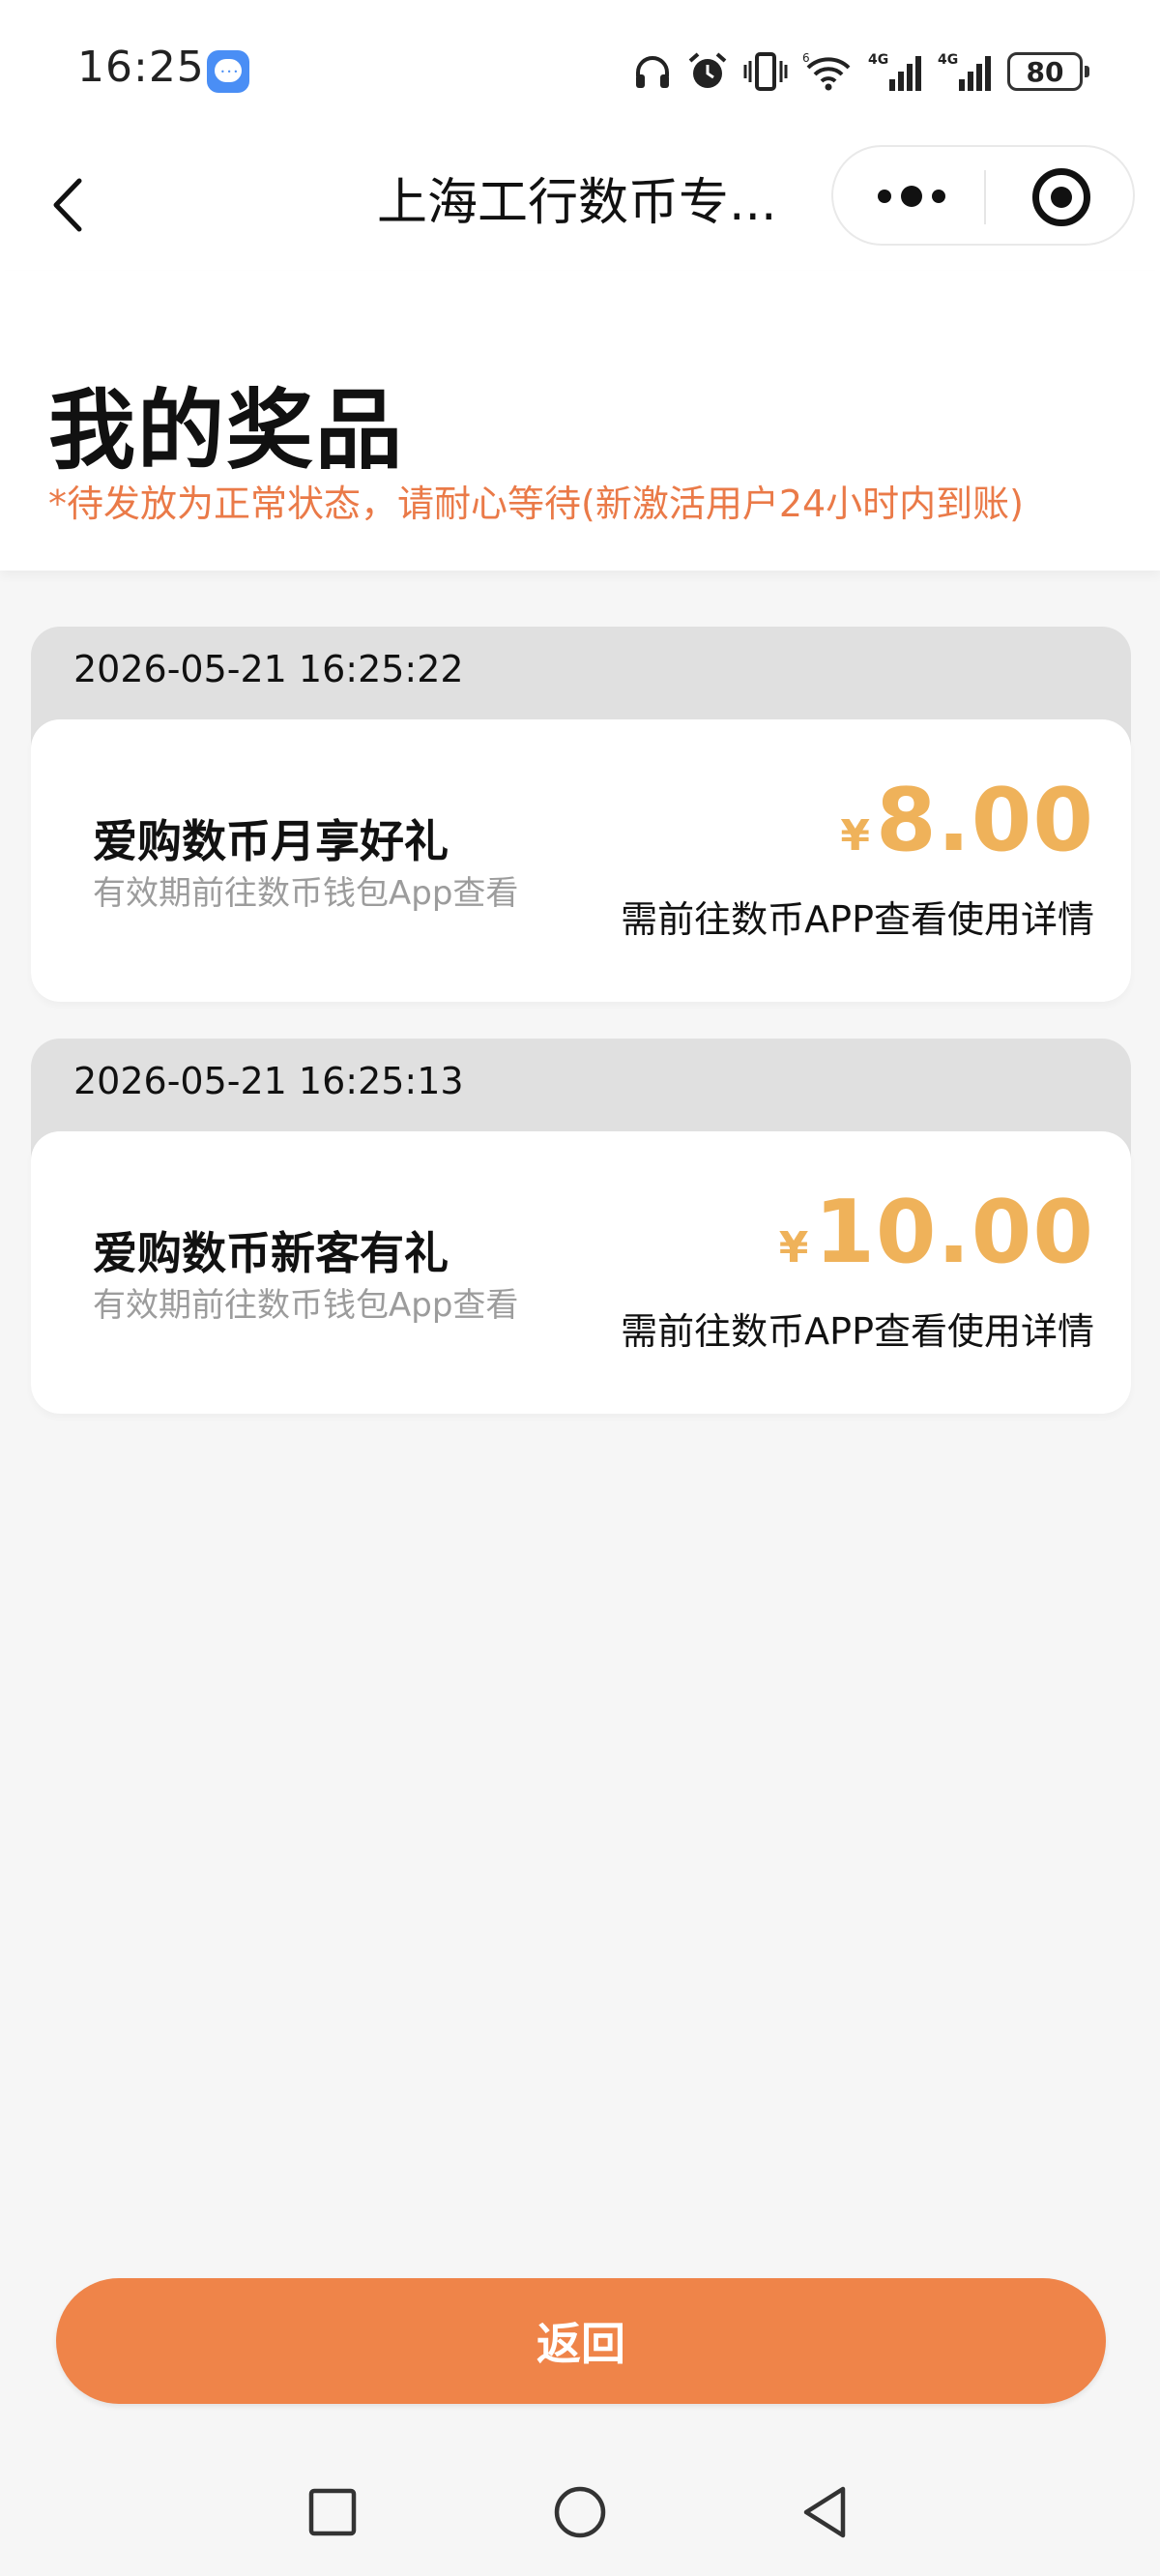  I want to click on headphones-icon, so click(652, 72).